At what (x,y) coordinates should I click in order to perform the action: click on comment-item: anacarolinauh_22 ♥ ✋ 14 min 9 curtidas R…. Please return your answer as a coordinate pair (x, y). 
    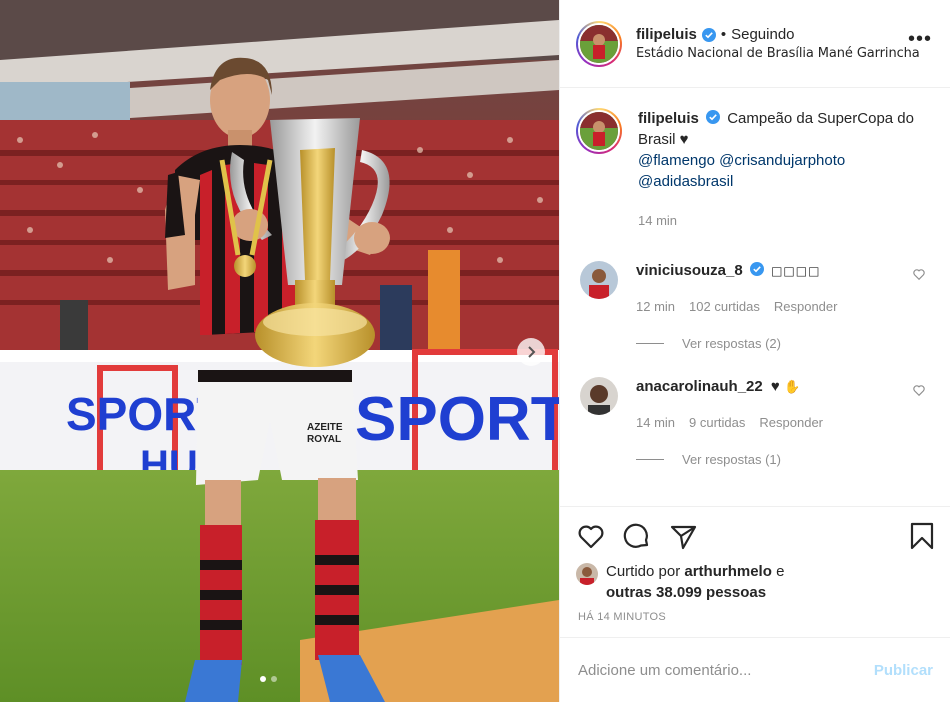
    Looking at the image, I should click on (755, 403).